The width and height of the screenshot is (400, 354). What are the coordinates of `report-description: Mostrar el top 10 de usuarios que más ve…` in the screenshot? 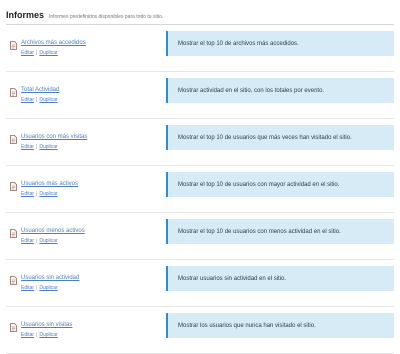 It's located at (280, 137).